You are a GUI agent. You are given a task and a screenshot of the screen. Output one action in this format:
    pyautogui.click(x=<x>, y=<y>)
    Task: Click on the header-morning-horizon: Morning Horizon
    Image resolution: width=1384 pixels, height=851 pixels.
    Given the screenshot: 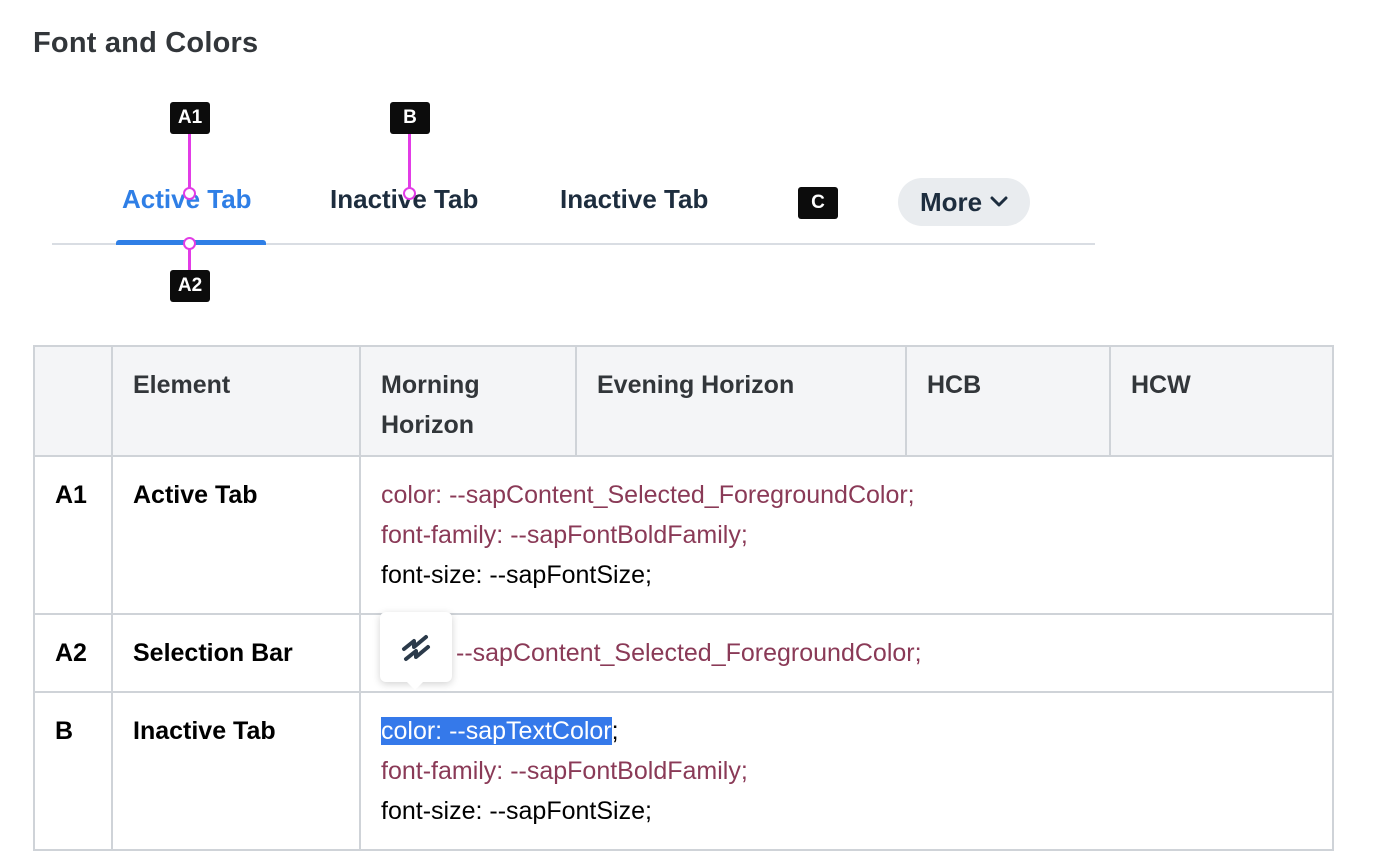 What is the action you would take?
    pyautogui.click(x=468, y=401)
    